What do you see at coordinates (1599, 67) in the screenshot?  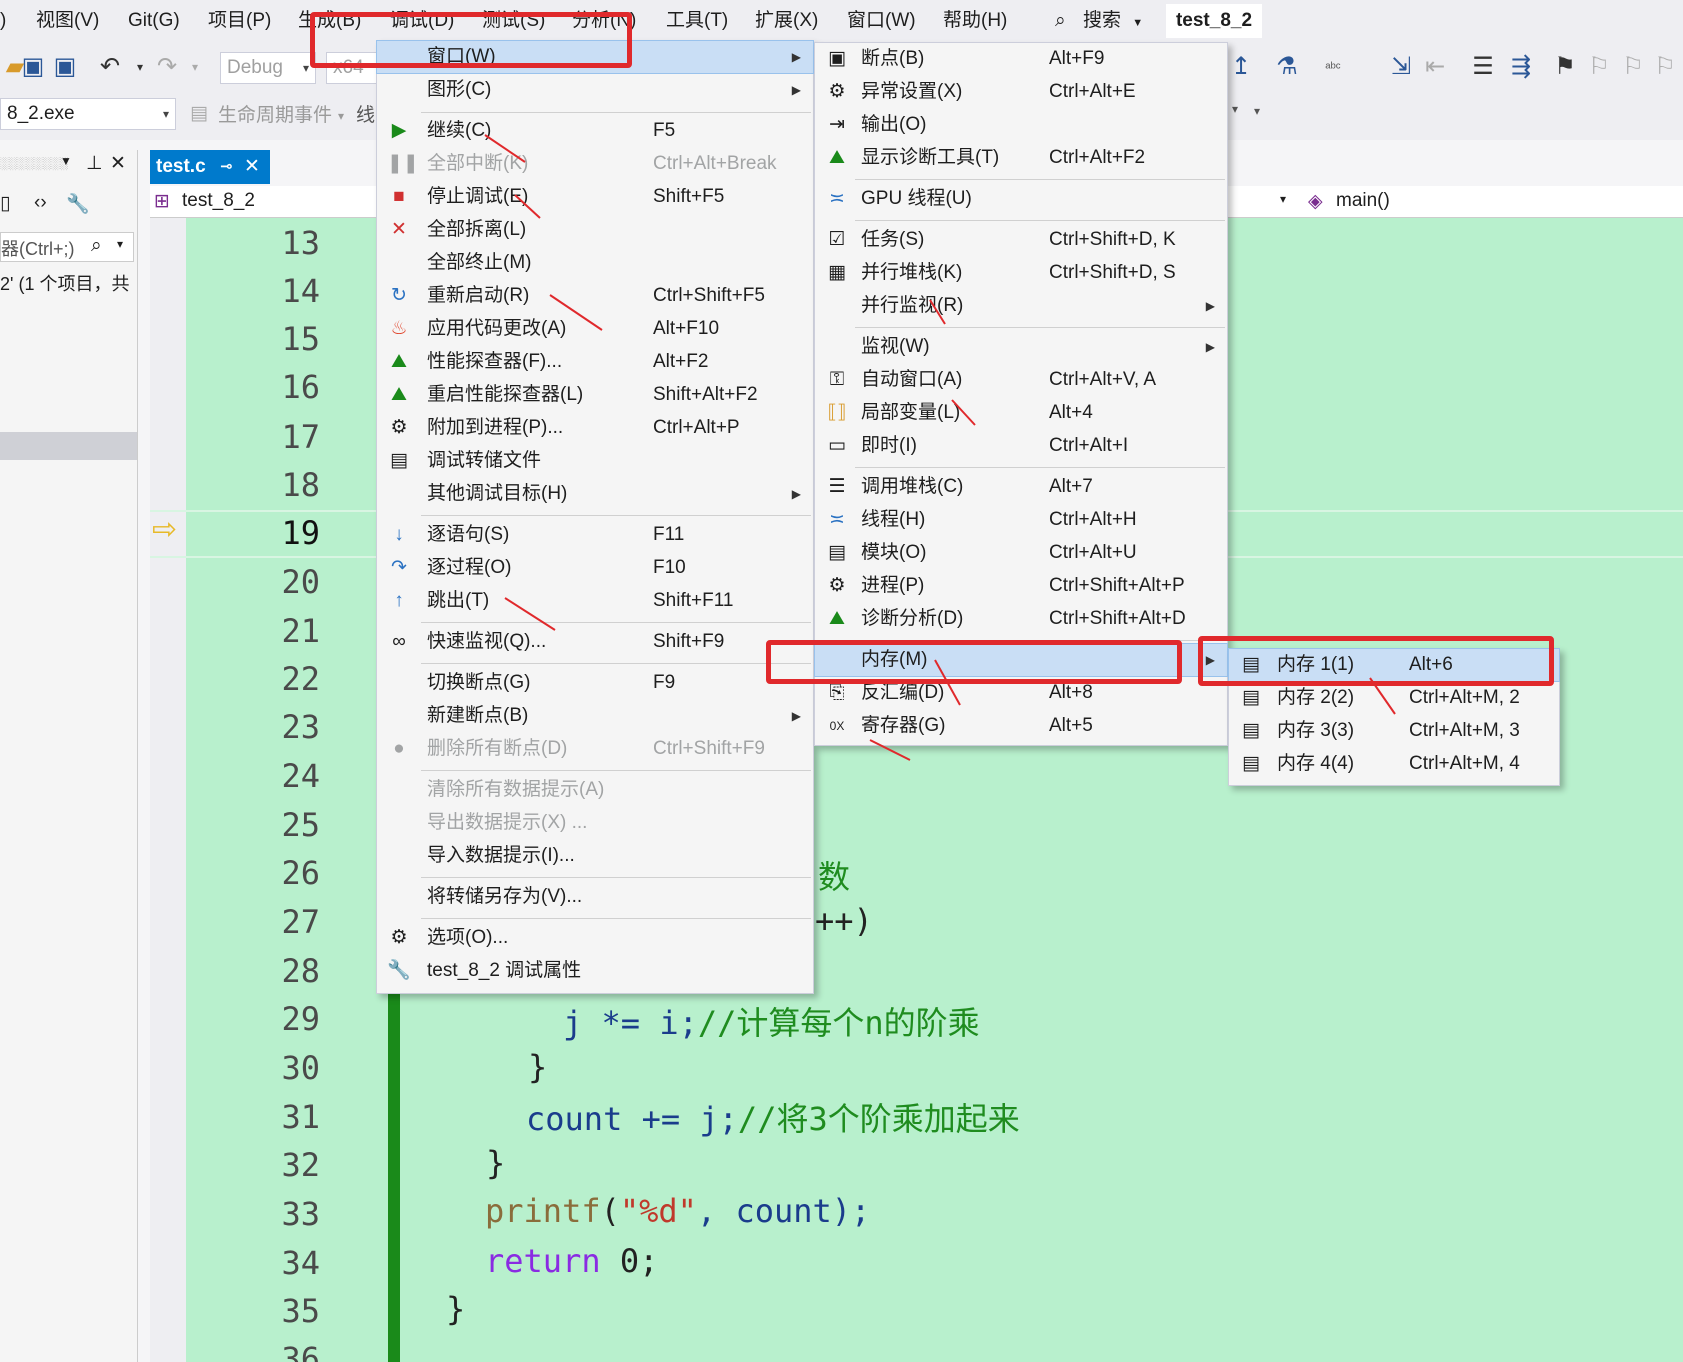 I see `prev-bookmark-icon: ⚐` at bounding box center [1599, 67].